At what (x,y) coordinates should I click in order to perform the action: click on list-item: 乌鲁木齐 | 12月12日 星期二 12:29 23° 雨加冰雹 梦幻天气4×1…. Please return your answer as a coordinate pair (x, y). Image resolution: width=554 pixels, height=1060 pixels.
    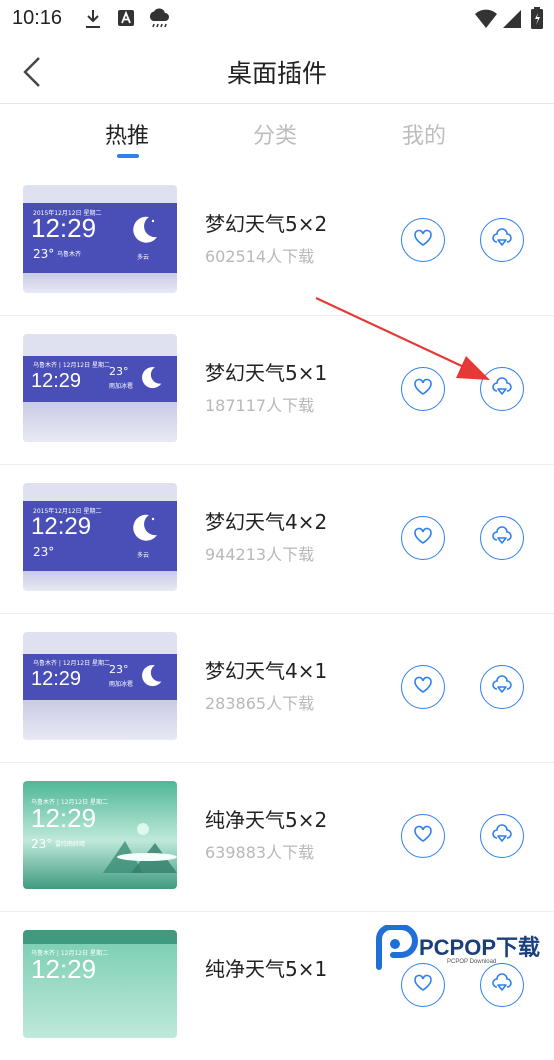
    Looking at the image, I should click on (277, 688).